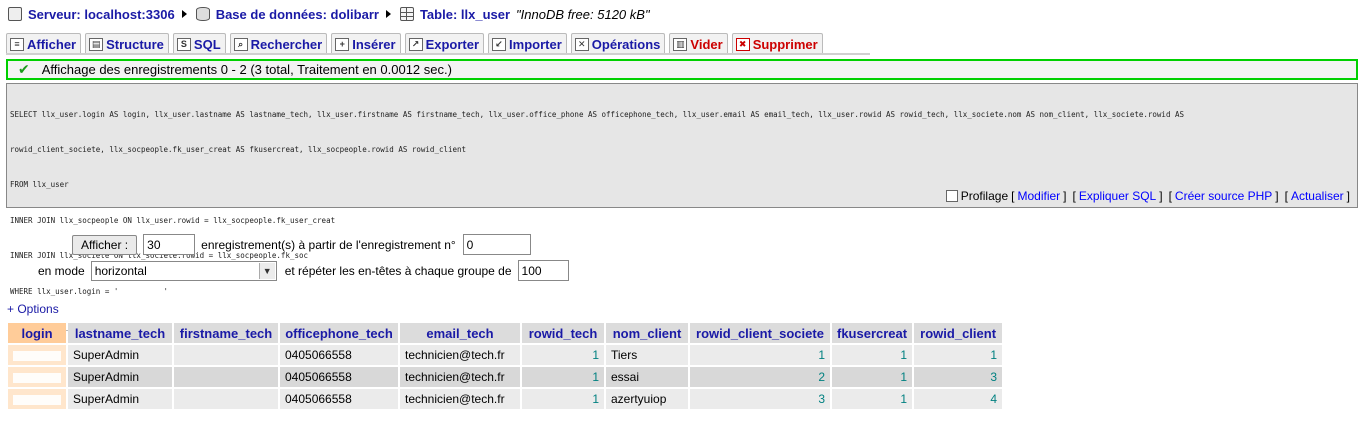 Image resolution: width=1366 pixels, height=423 pixels. Describe the element at coordinates (958, 399) in the screenshot. I see `cell-rowid-client: 4` at that location.